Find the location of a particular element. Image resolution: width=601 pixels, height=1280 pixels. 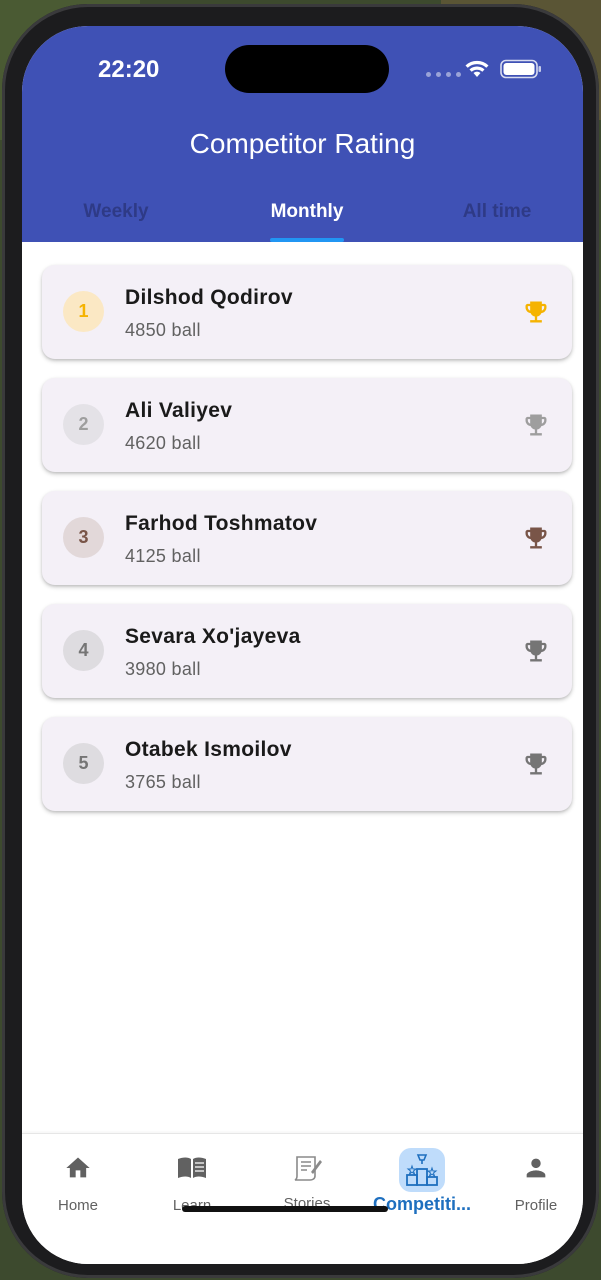

rank-badge: 5 is located at coordinates (83, 763).